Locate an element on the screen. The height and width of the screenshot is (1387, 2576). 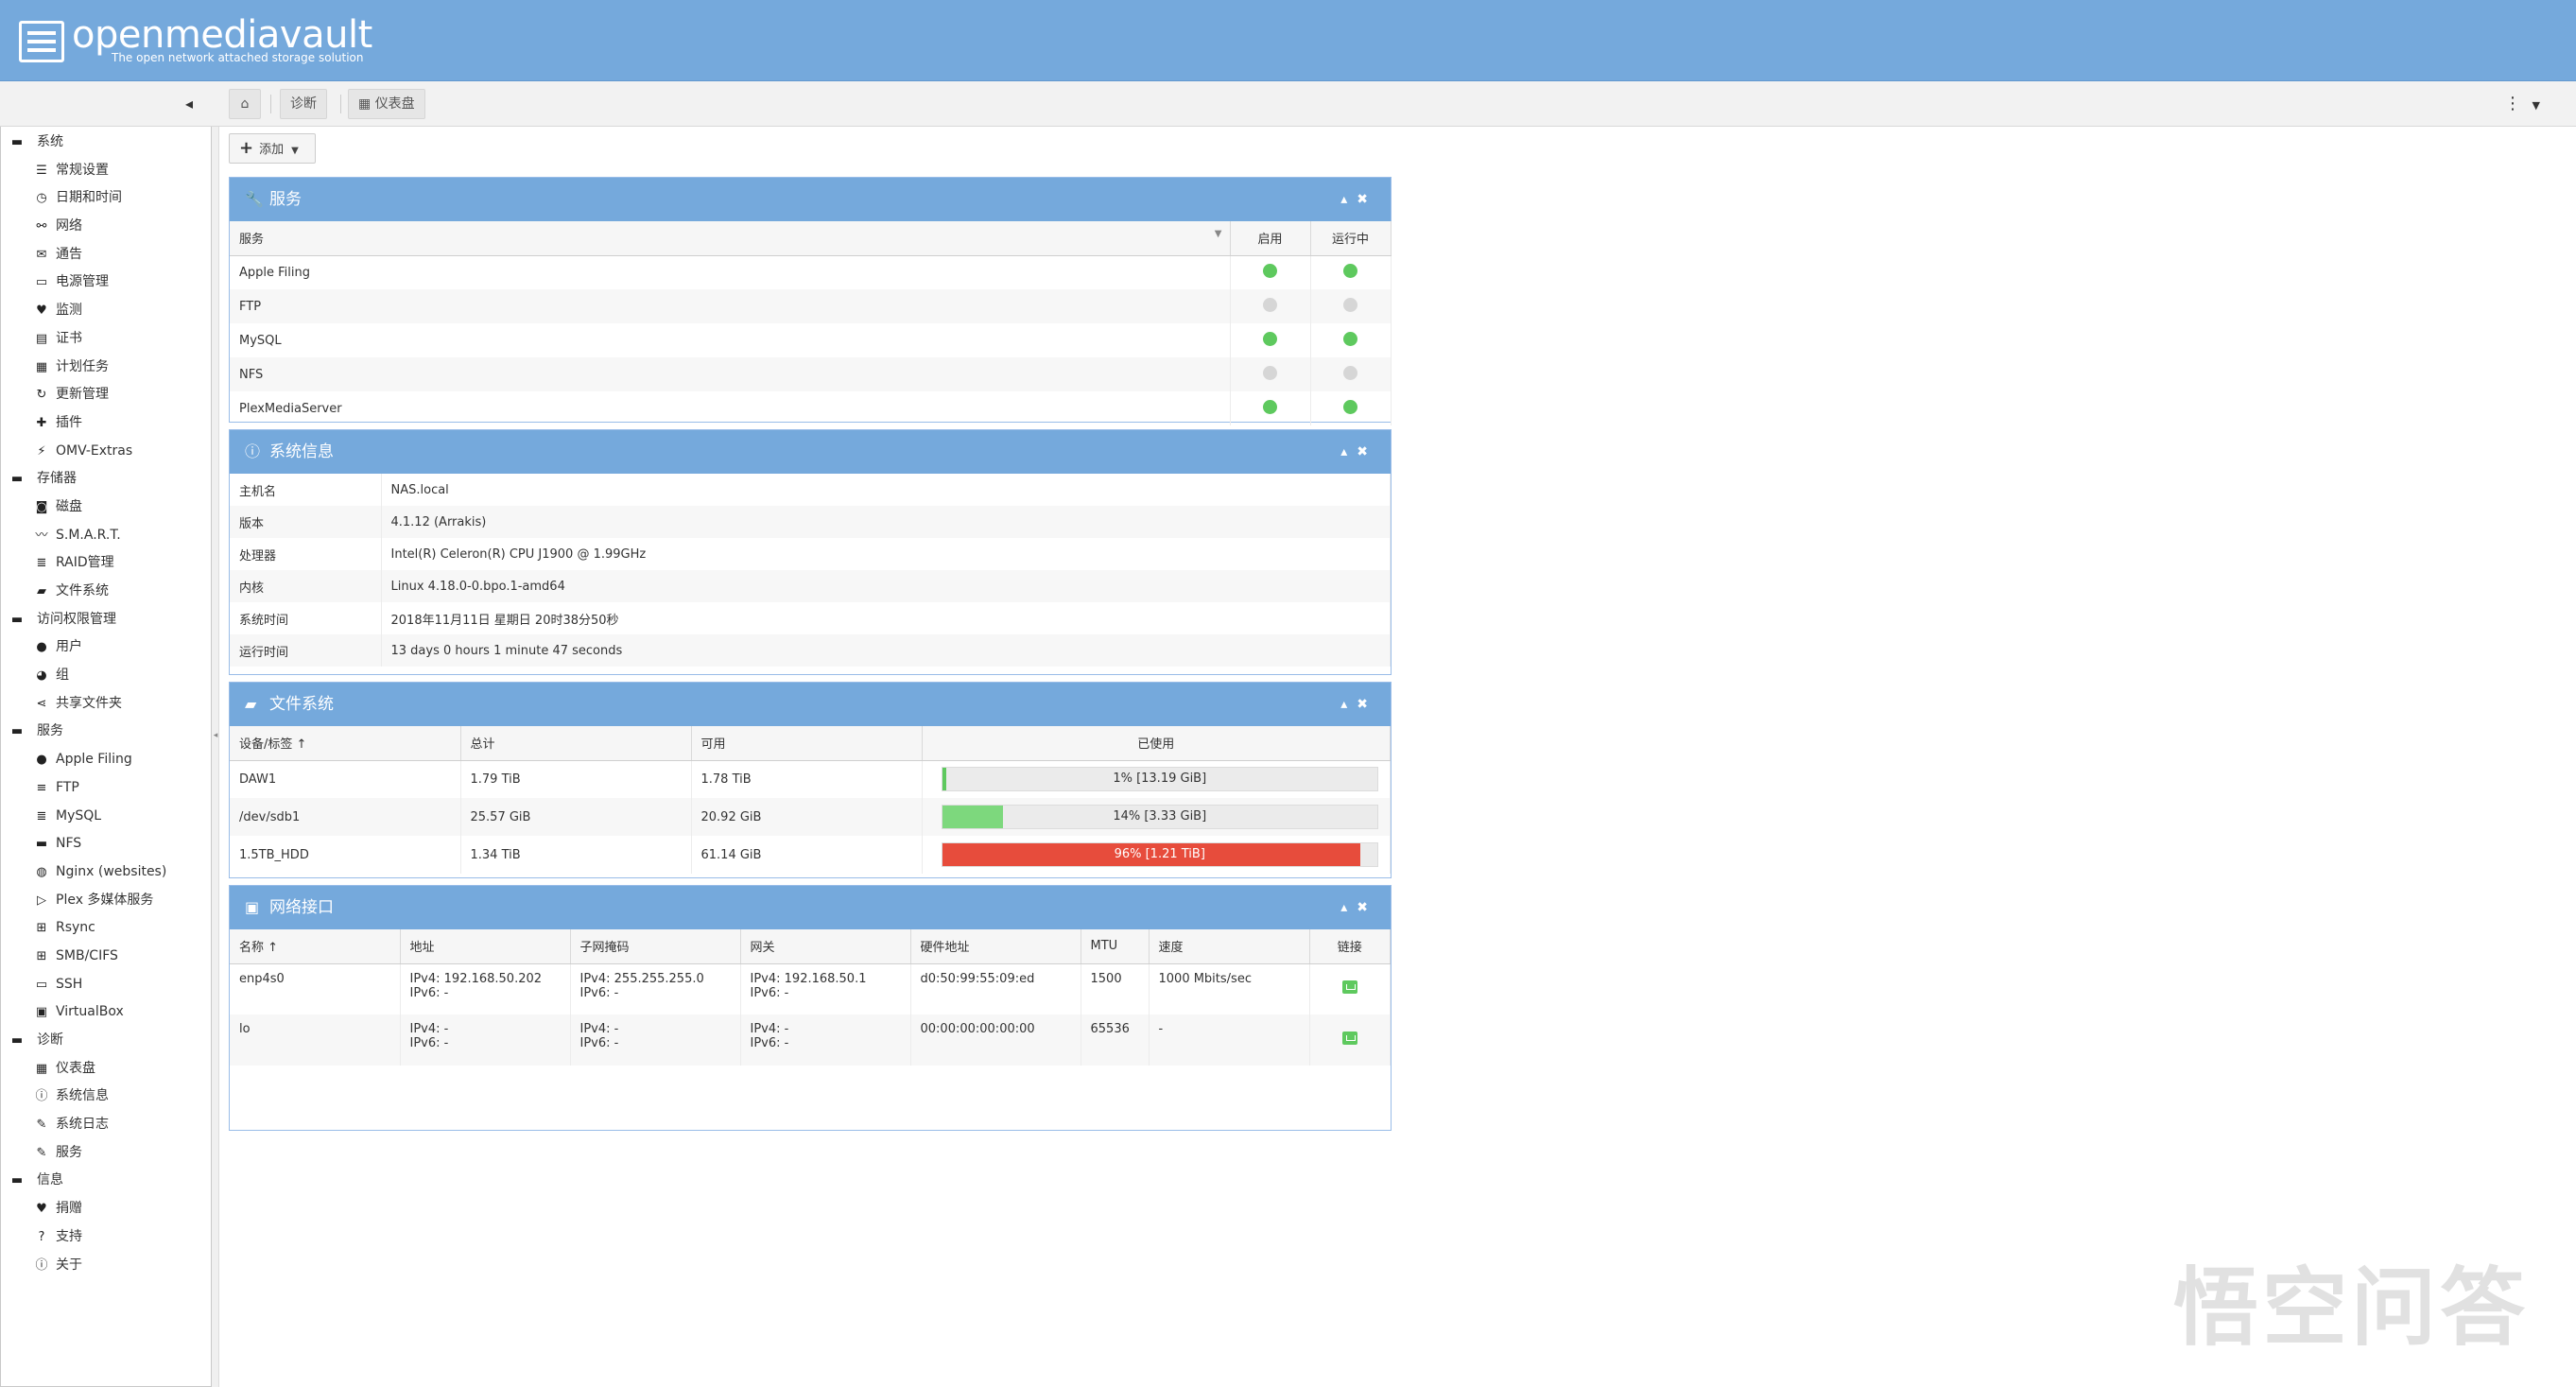
clock-icon: ◷ is located at coordinates (41, 198).